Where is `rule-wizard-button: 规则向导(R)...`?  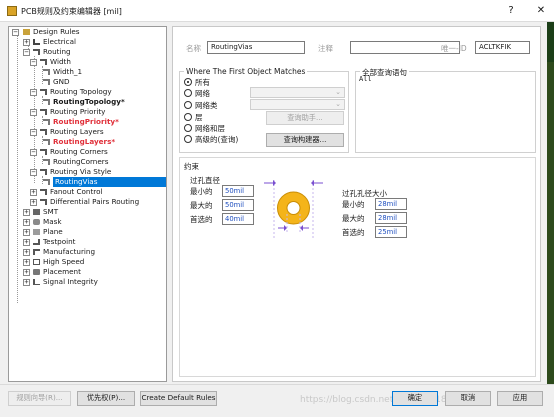 rule-wizard-button: 规则向导(R)... is located at coordinates (39, 398).